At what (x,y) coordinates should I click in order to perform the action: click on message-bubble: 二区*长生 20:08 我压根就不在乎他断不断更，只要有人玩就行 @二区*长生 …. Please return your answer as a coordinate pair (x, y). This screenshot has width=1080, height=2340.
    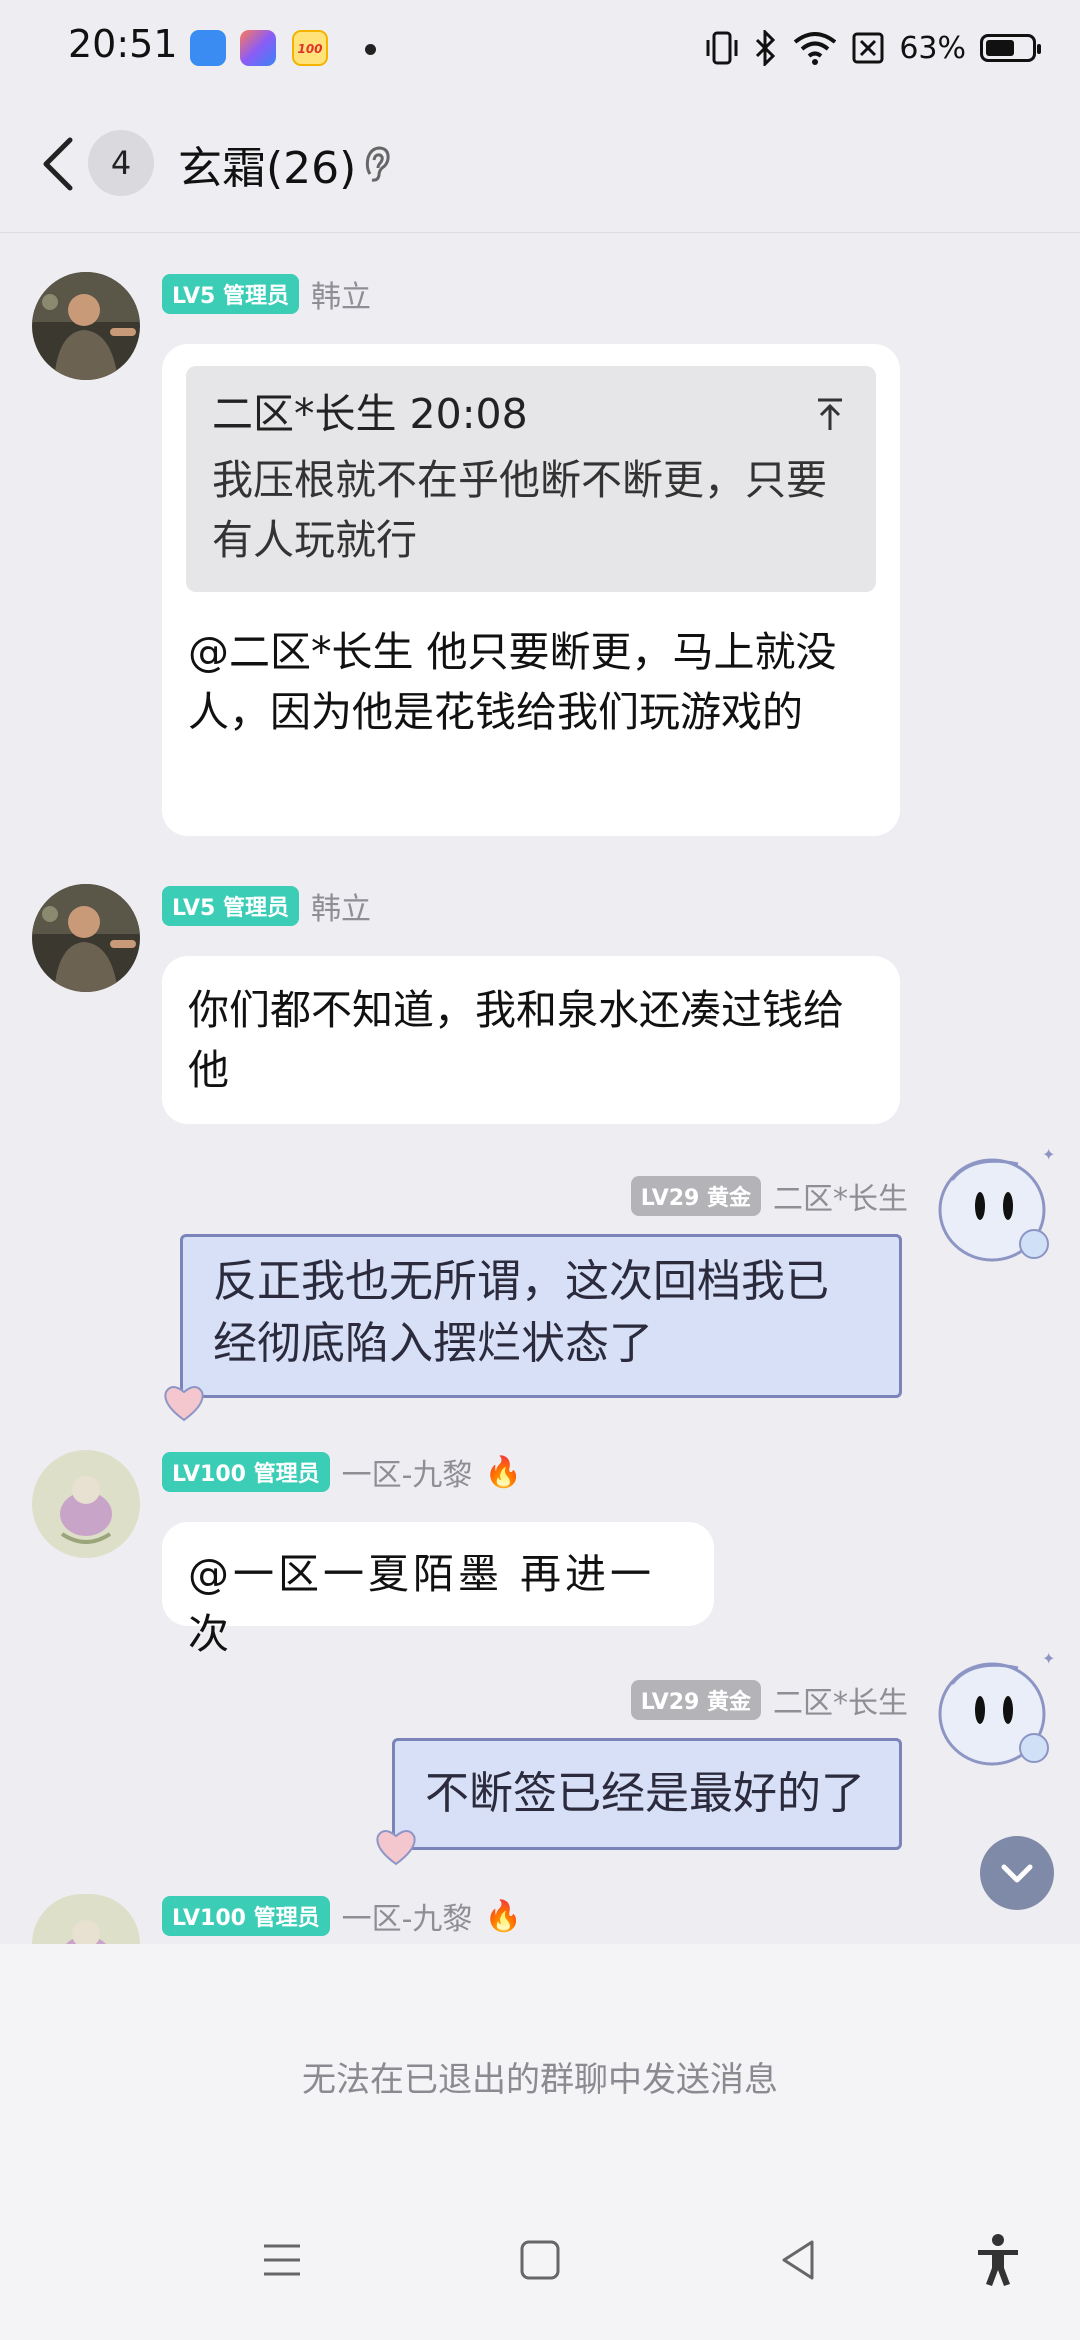
    Looking at the image, I should click on (531, 590).